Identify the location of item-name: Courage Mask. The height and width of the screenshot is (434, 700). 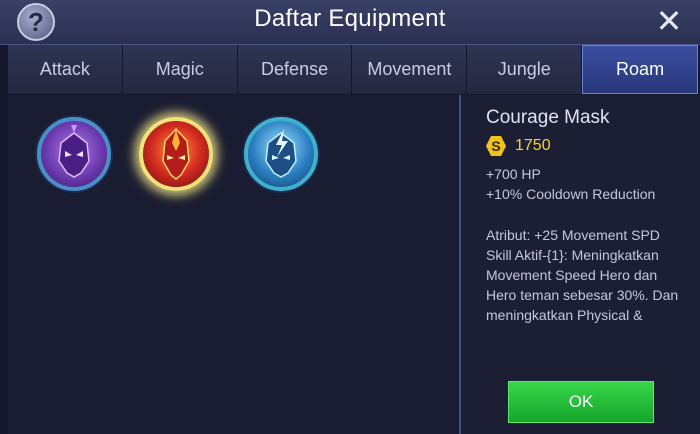
(548, 117).